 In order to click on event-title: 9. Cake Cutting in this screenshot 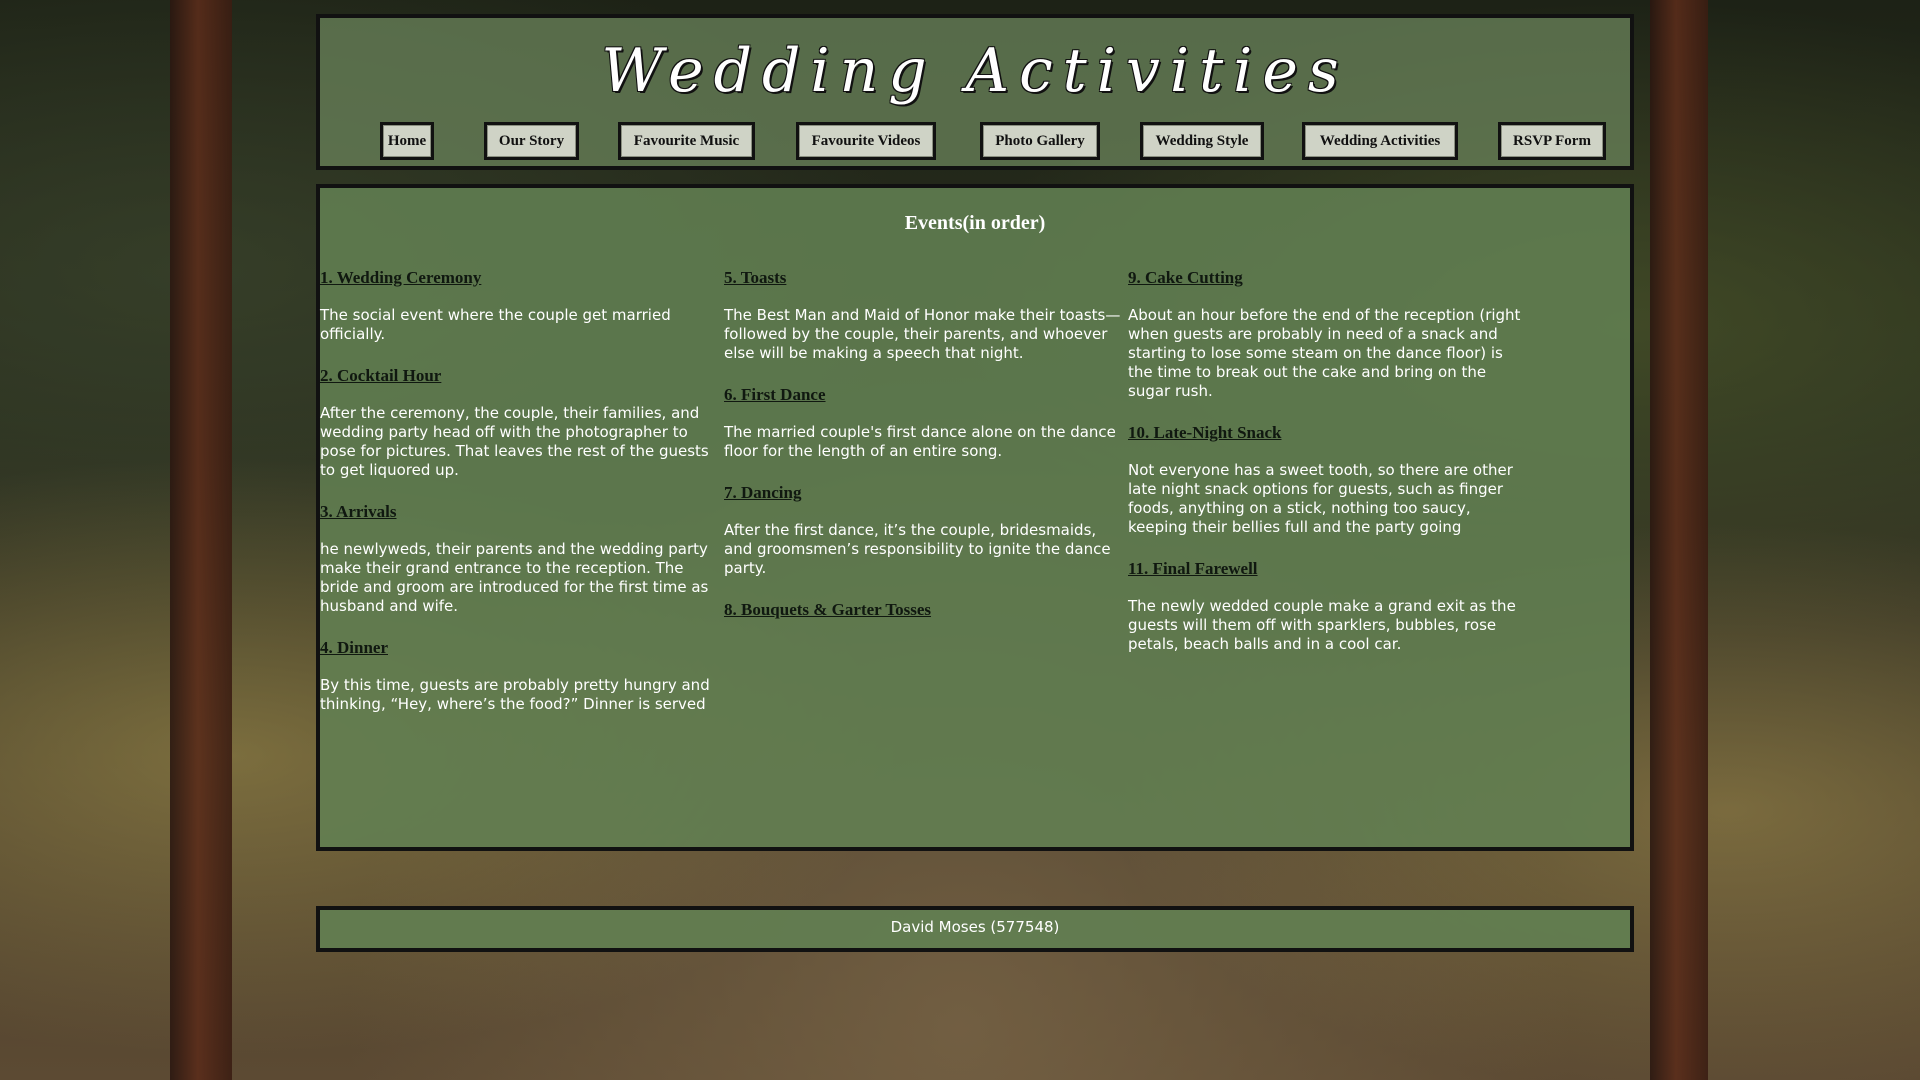, I will do `click(1185, 277)`.